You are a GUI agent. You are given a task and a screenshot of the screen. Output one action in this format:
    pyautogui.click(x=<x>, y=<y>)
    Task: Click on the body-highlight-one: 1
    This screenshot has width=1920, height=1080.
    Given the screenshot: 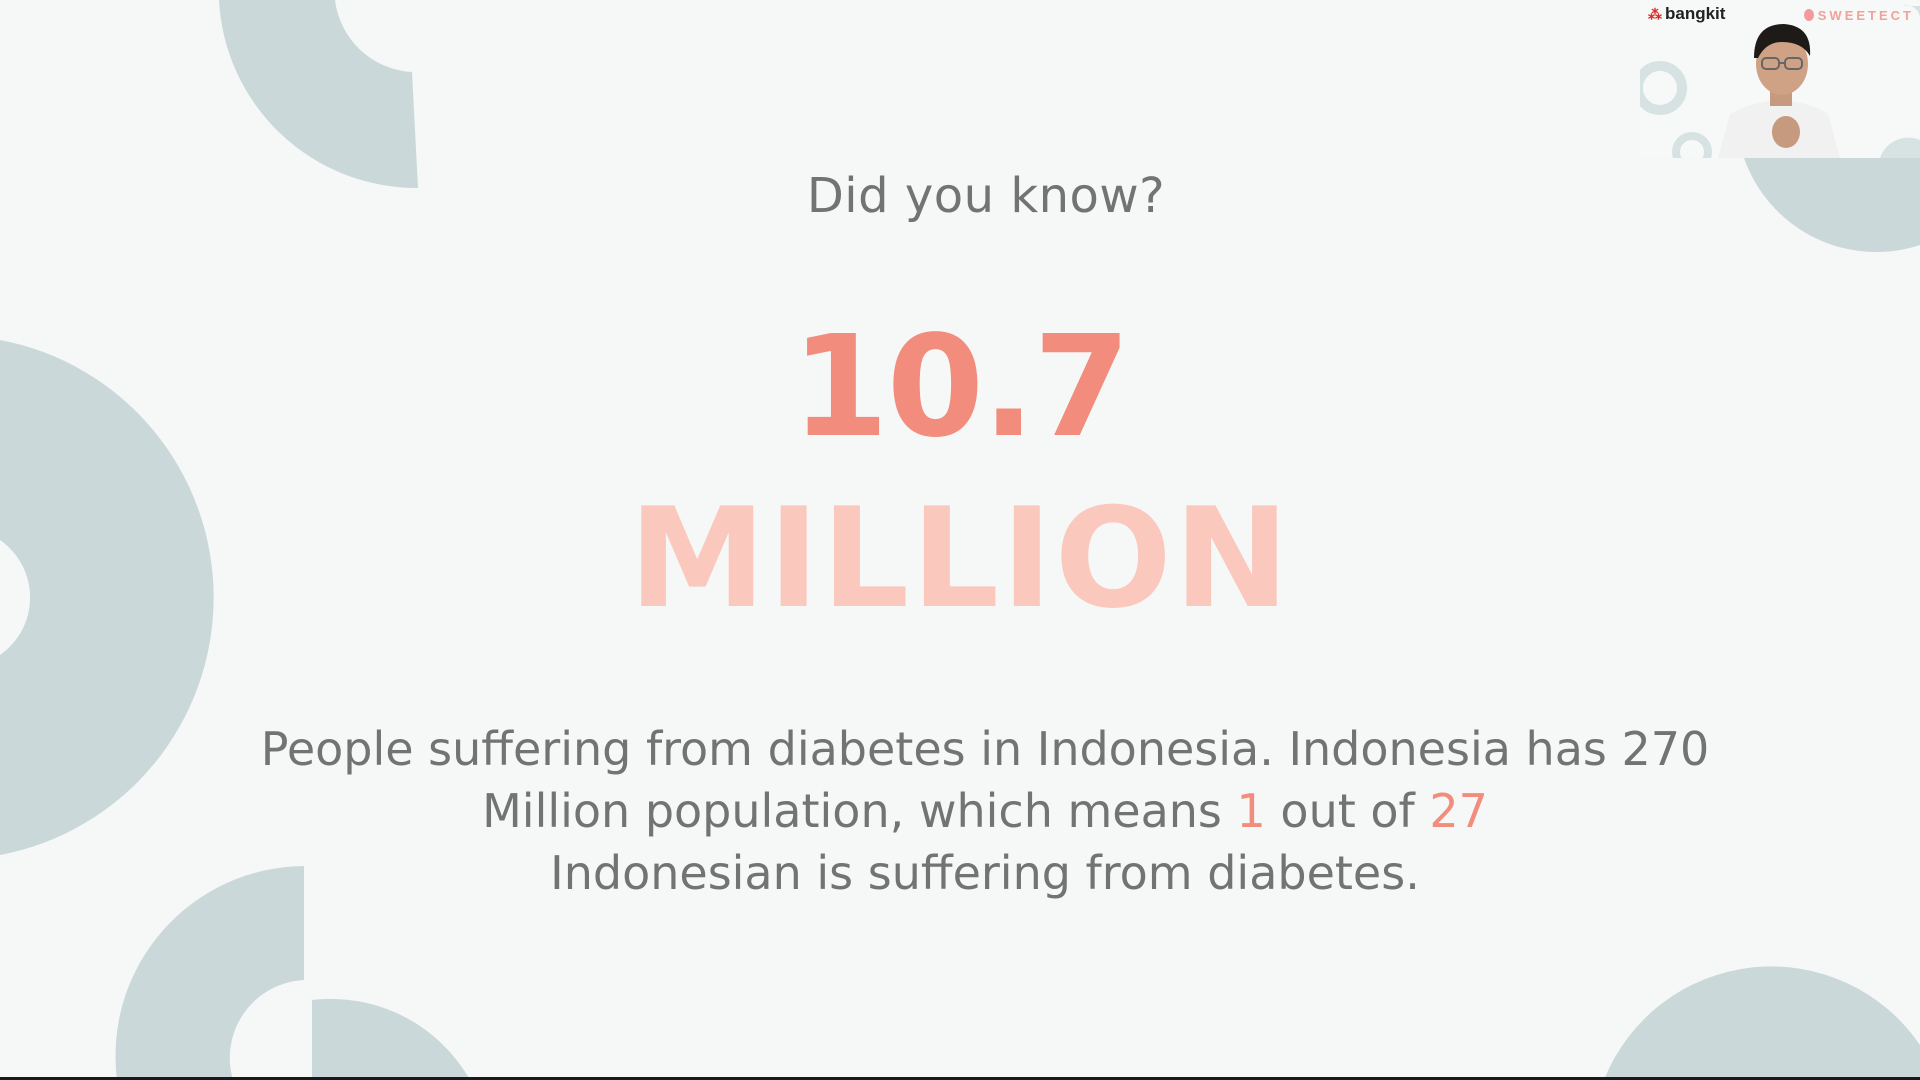 What is the action you would take?
    pyautogui.click(x=1251, y=811)
    